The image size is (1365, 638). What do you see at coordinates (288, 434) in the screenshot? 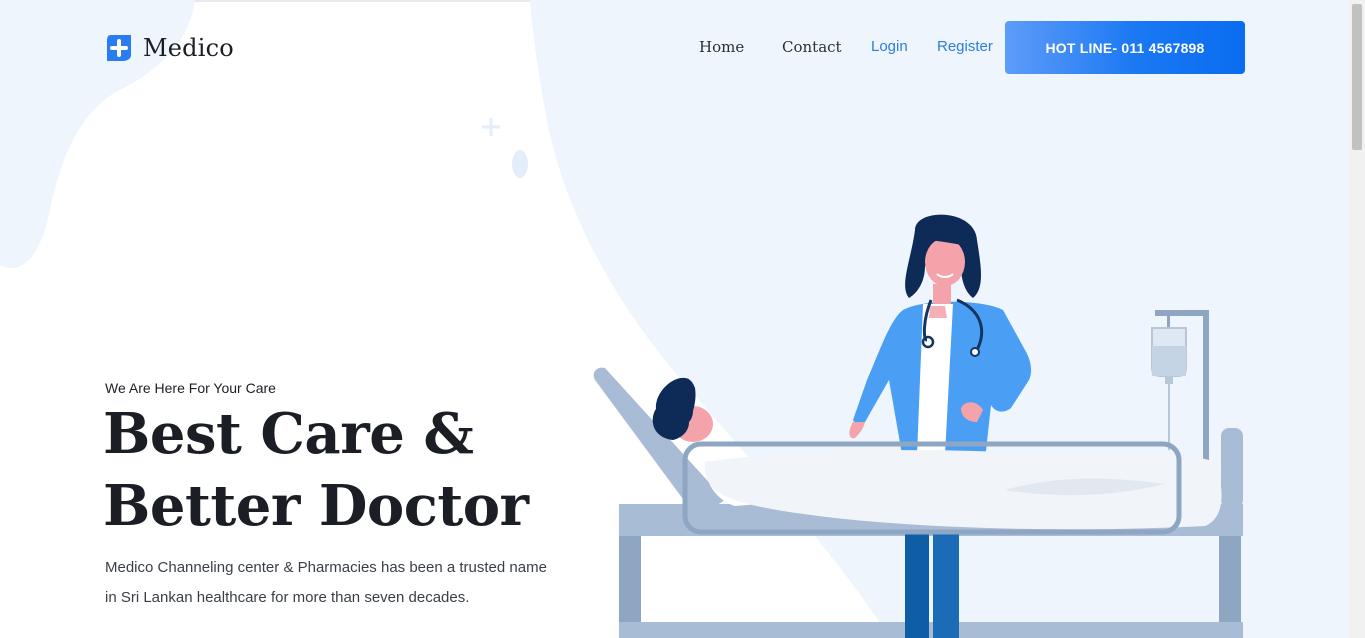
I see `headline-line-1: Best Care &` at bounding box center [288, 434].